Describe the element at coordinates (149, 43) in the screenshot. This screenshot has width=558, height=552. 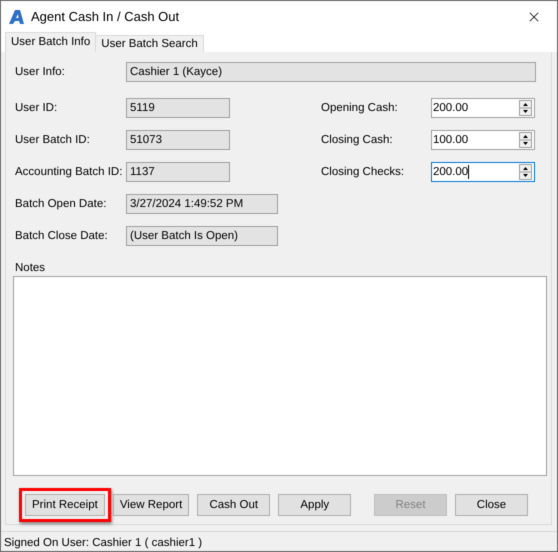
I see `tab: User Batch Search` at that location.